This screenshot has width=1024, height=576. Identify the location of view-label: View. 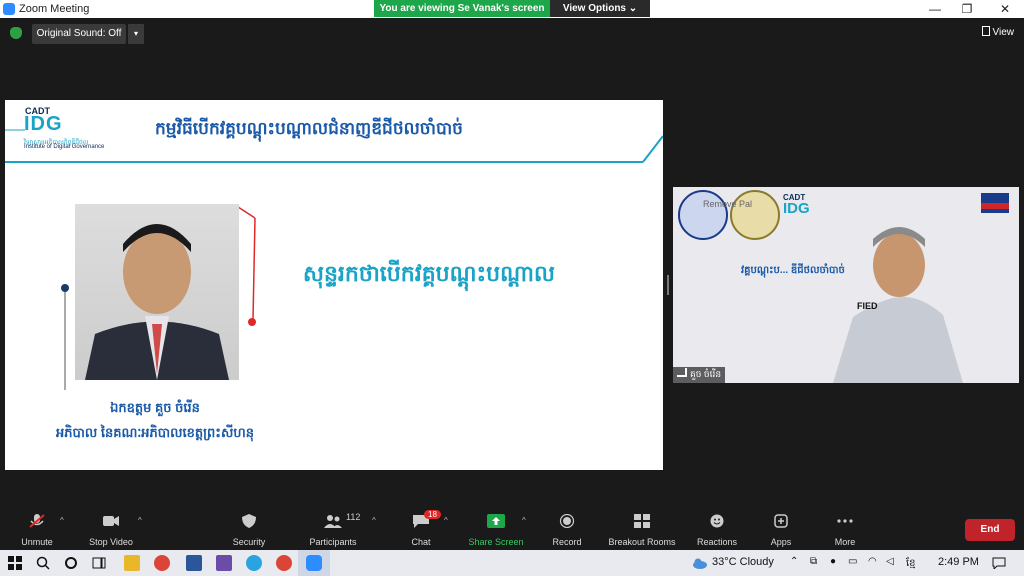
(1003, 32).